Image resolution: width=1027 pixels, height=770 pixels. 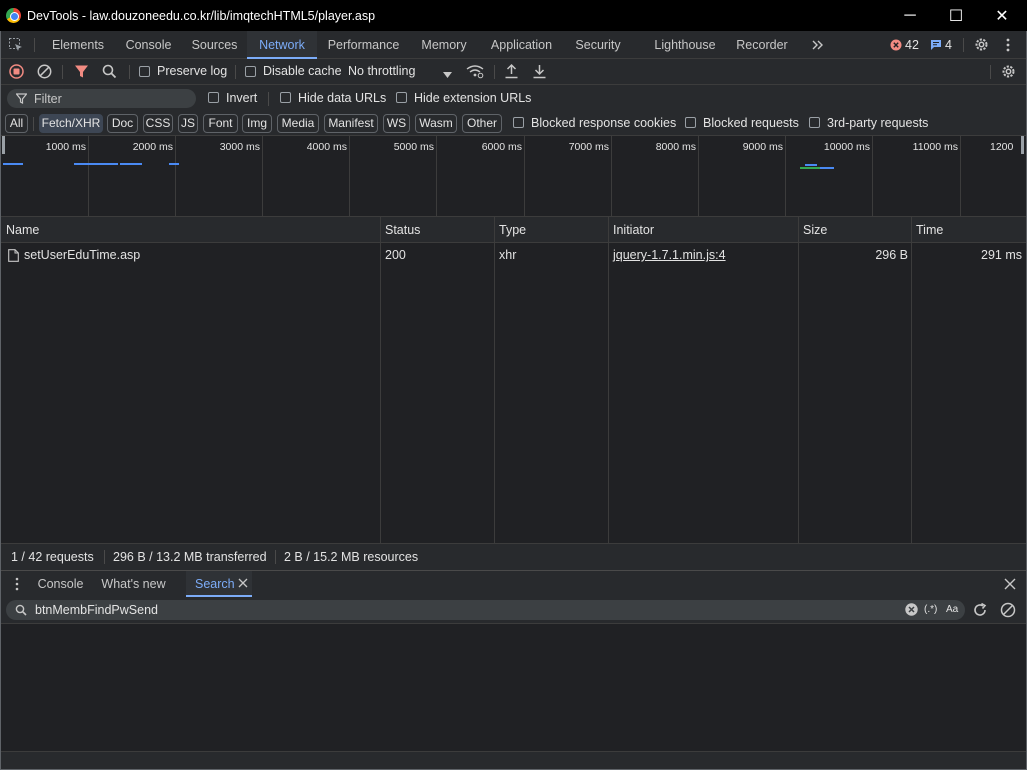 What do you see at coordinates (511, 72) in the screenshot?
I see `import-har-upload-icon` at bounding box center [511, 72].